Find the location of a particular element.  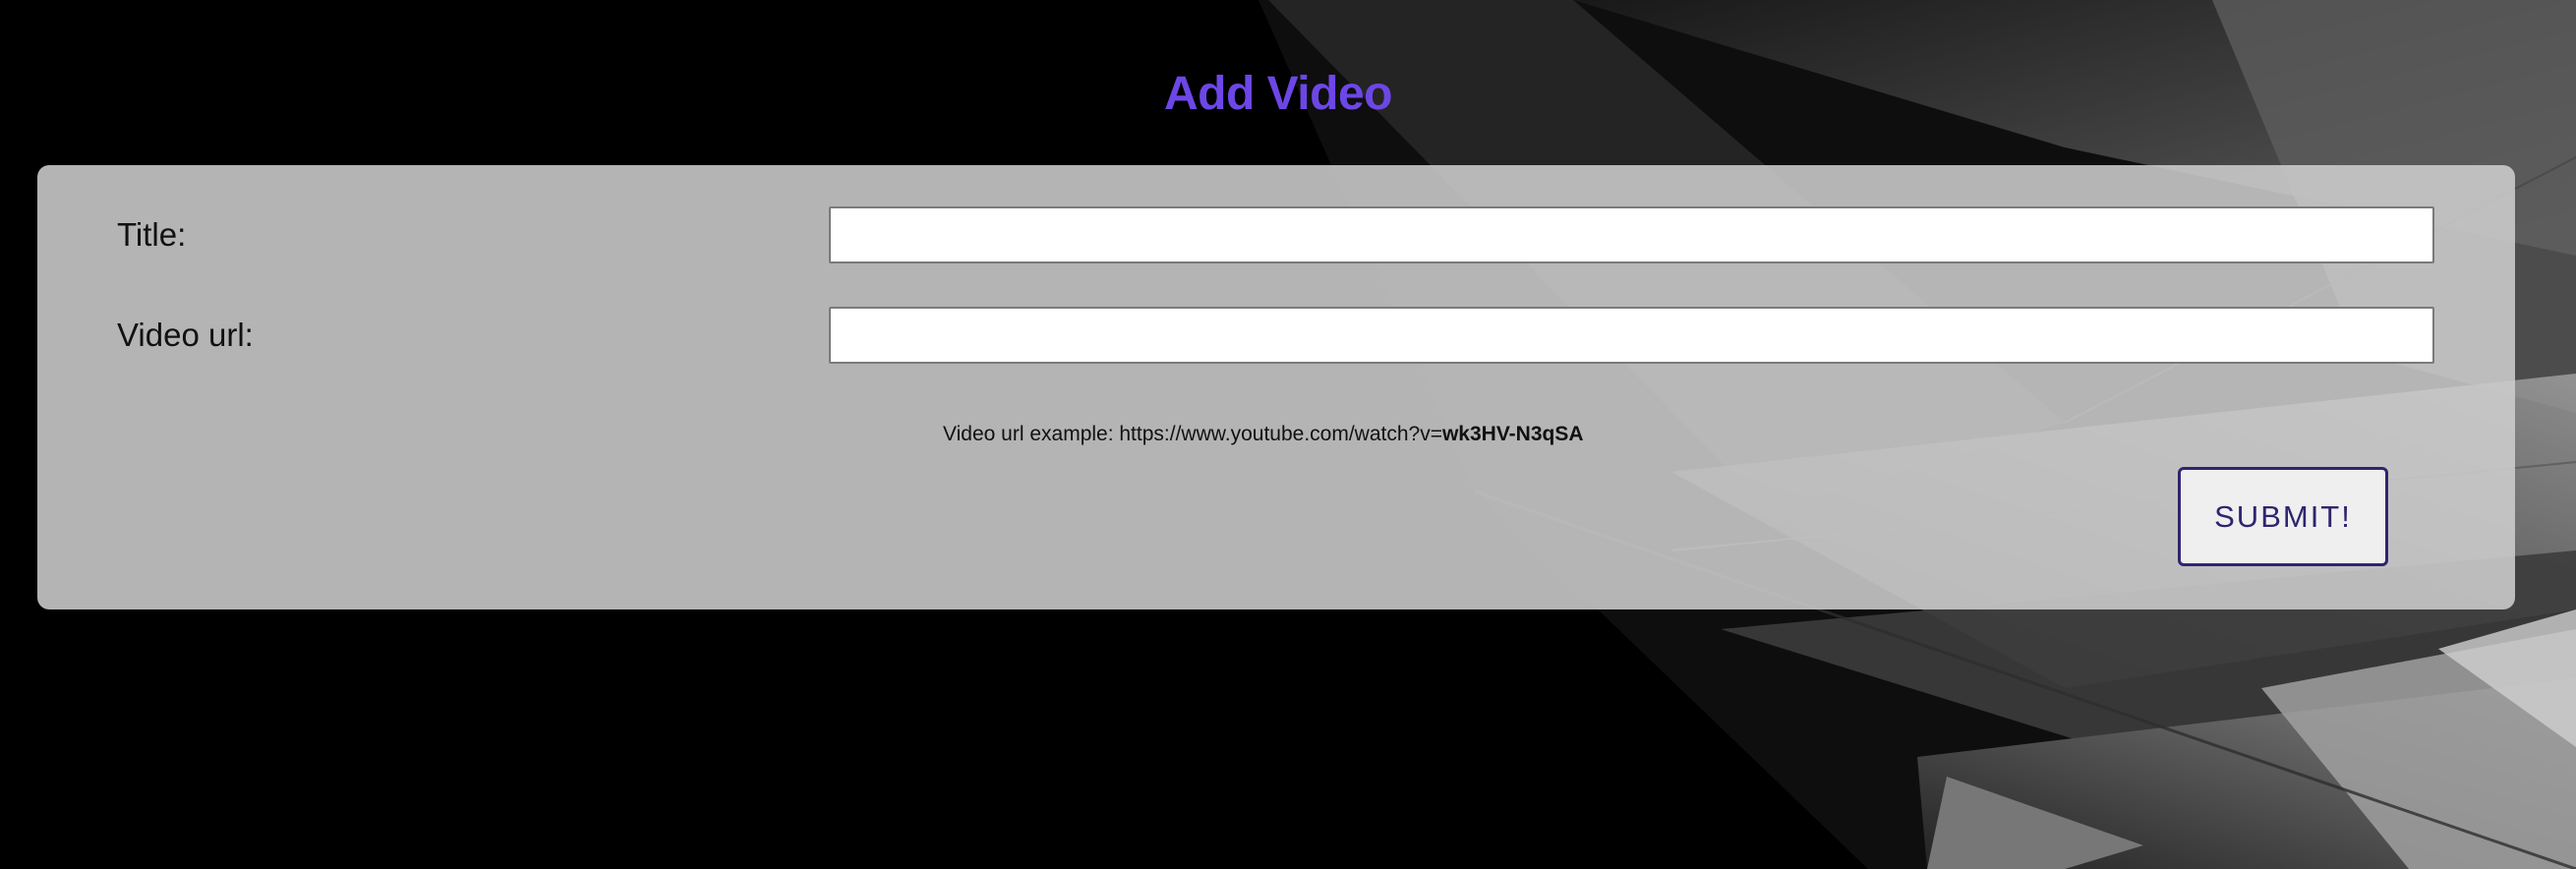

submit-button: SUBMIT! is located at coordinates (2283, 516).